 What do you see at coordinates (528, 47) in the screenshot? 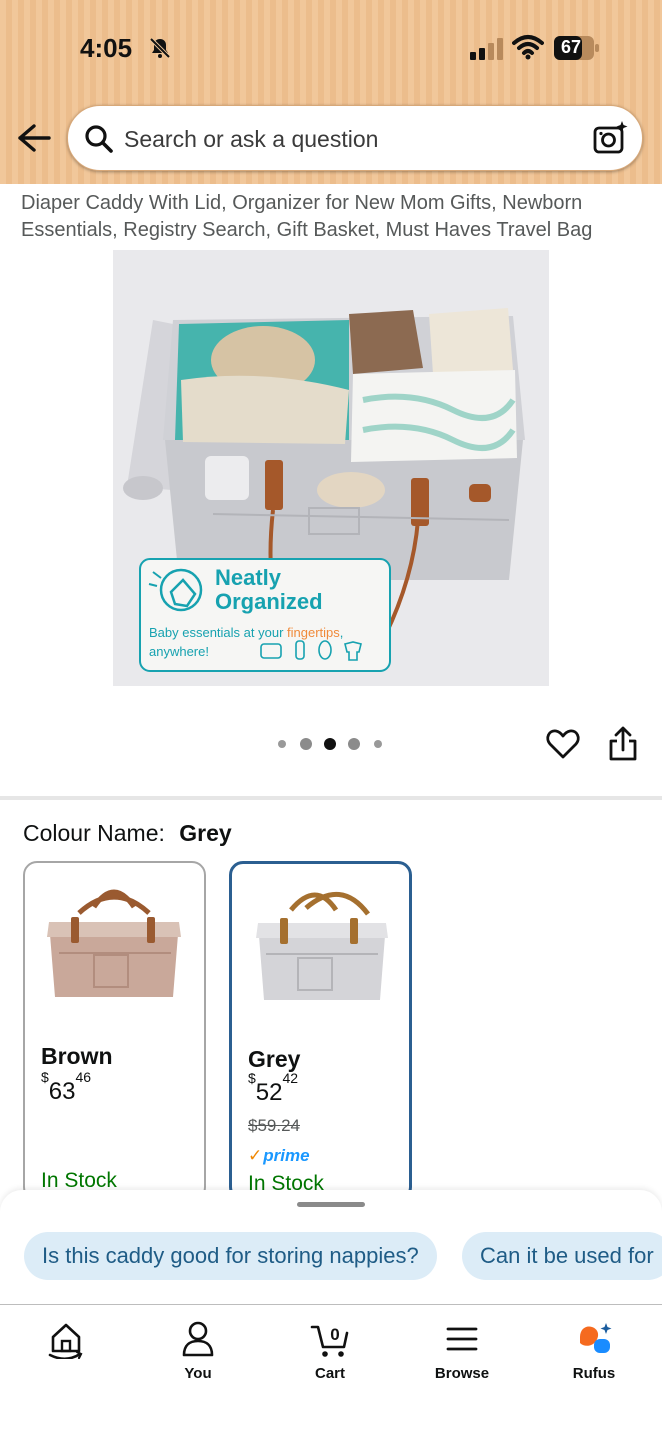
I see `wifi-icon` at bounding box center [528, 47].